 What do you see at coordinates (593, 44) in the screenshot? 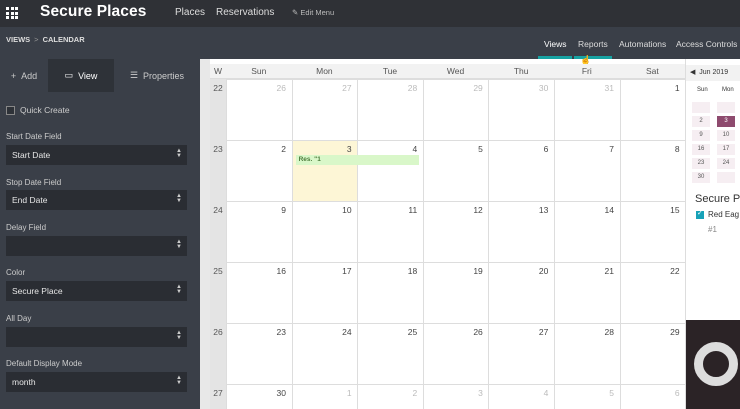
I see `tab-reports: Reports` at bounding box center [593, 44].